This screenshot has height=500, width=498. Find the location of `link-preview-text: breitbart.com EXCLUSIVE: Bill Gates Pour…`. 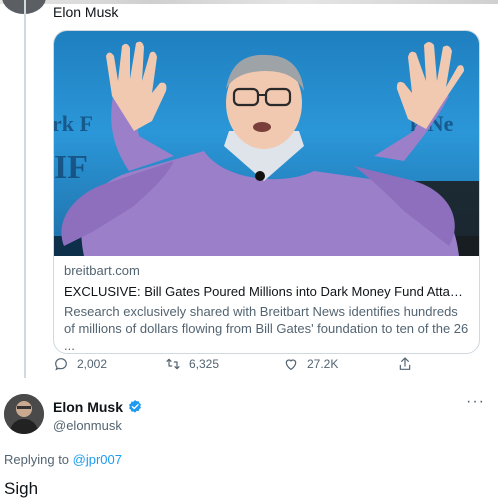

link-preview-text: breitbart.com EXCLUSIVE: Bill Gates Pour… is located at coordinates (266, 308).